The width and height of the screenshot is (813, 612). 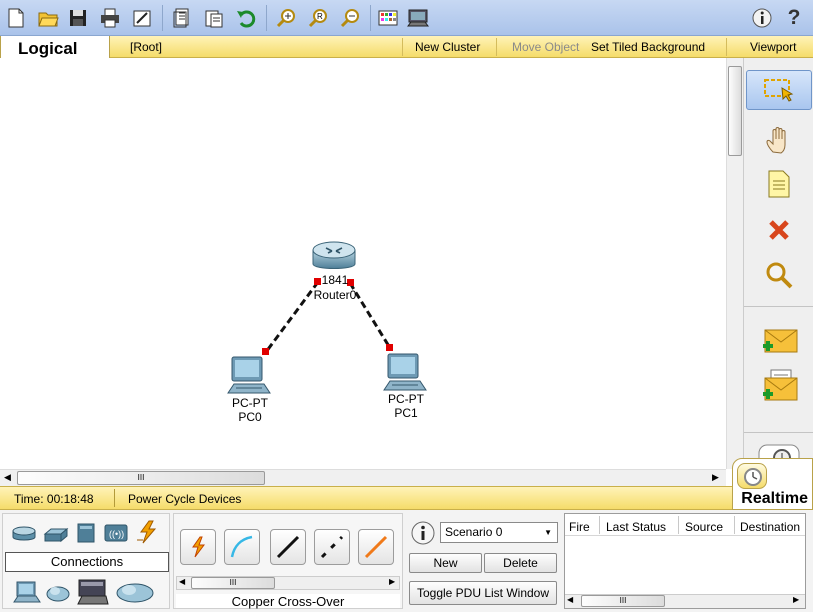 What do you see at coordinates (182, 18) in the screenshot?
I see `copy-icon` at bounding box center [182, 18].